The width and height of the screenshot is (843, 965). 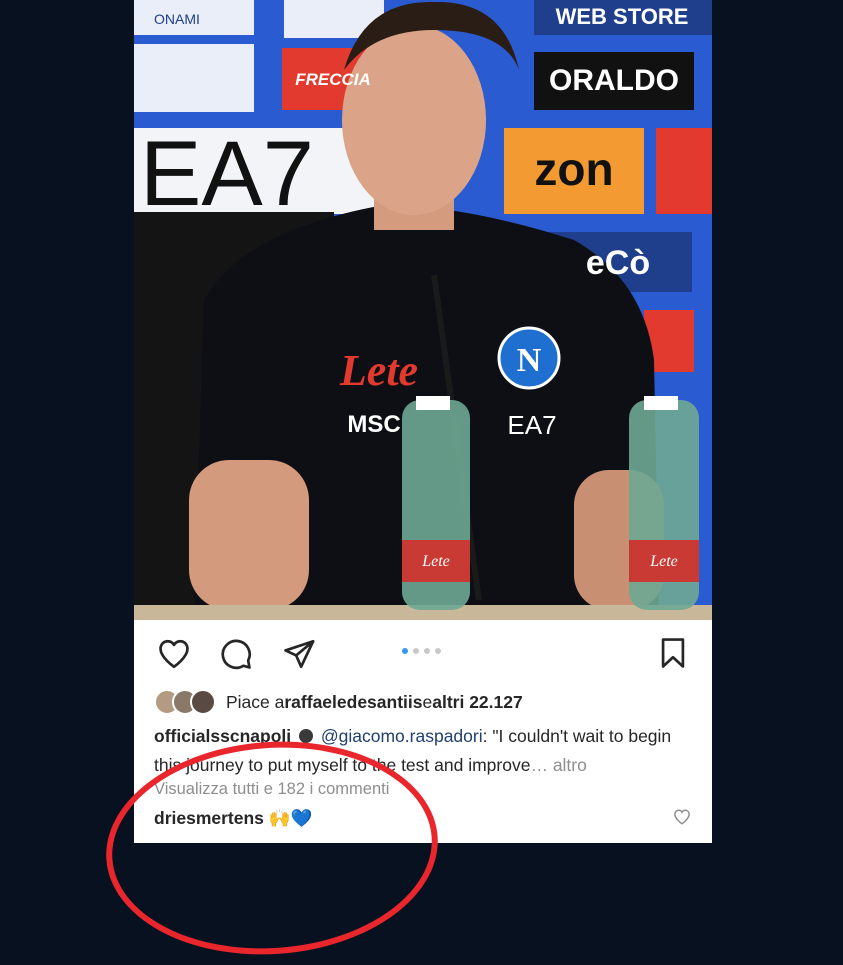 I want to click on likes-prefix: Piace a, so click(x=255, y=701).